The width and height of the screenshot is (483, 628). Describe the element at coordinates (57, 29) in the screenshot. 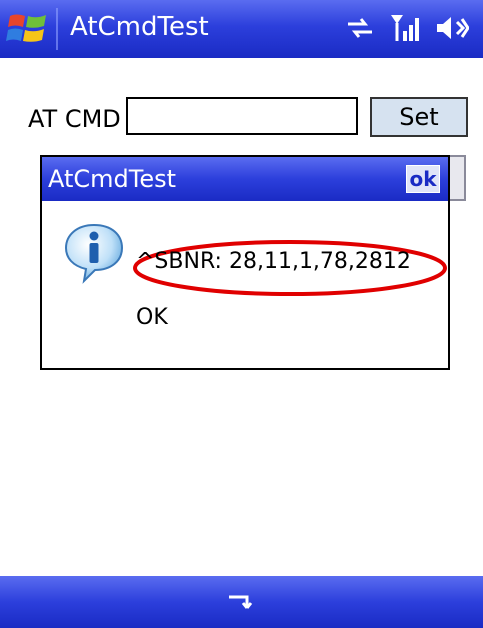

I see `title-separator` at that location.